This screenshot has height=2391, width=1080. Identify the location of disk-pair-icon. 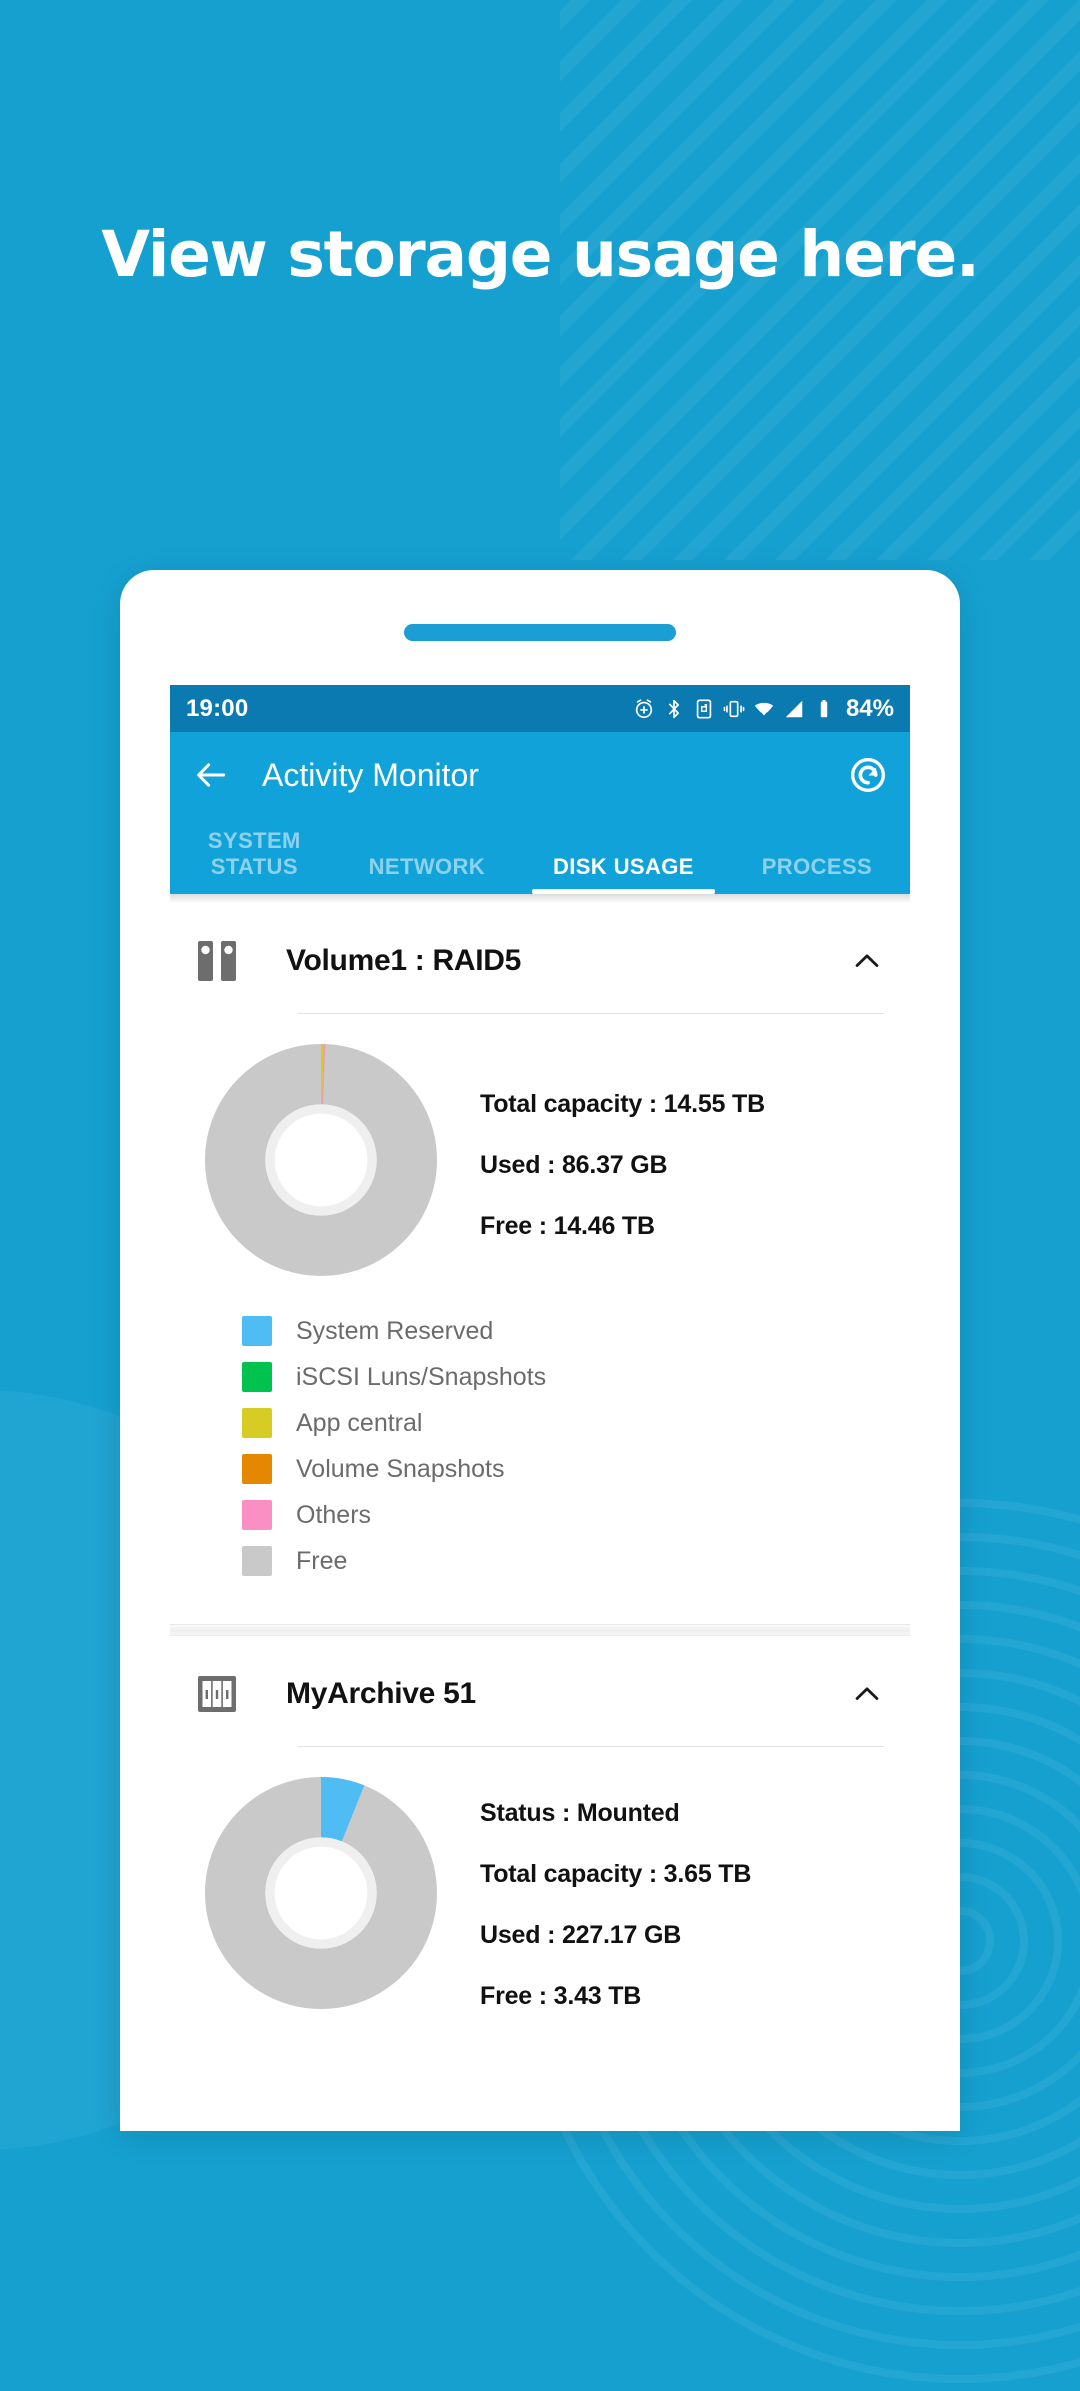
(217, 961).